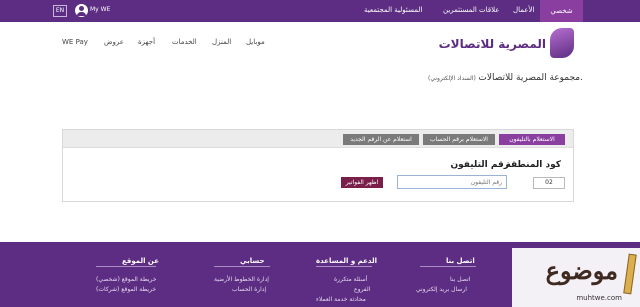 The image size is (640, 307). I want to click on nav-item-services: الخدمات, so click(184, 42).